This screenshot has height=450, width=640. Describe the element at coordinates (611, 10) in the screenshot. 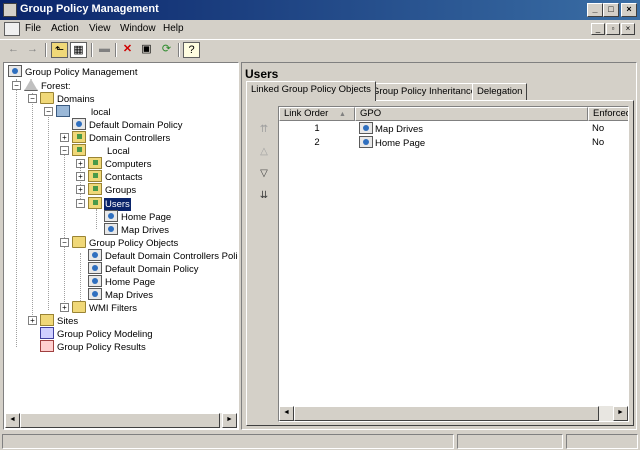

I see `maximize-button: □` at that location.